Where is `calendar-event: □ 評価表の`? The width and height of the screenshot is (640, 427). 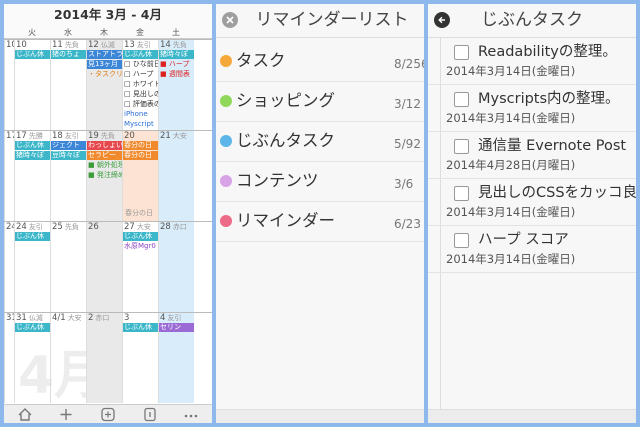
calendar-event: □ 評価表の is located at coordinates (140, 104).